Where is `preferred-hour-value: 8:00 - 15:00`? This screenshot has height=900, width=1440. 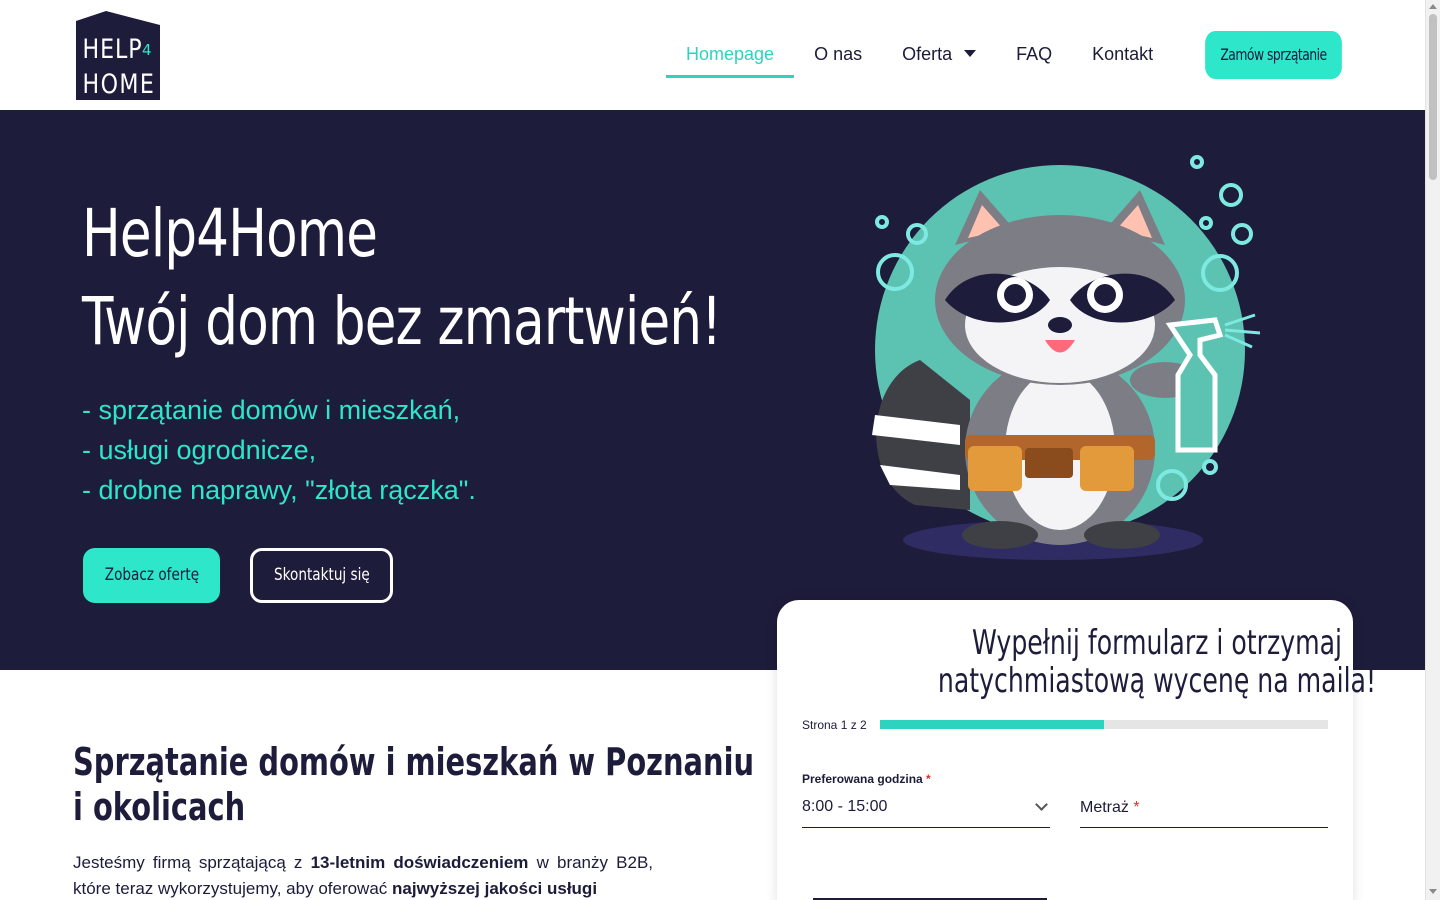 preferred-hour-value: 8:00 - 15:00 is located at coordinates (845, 806).